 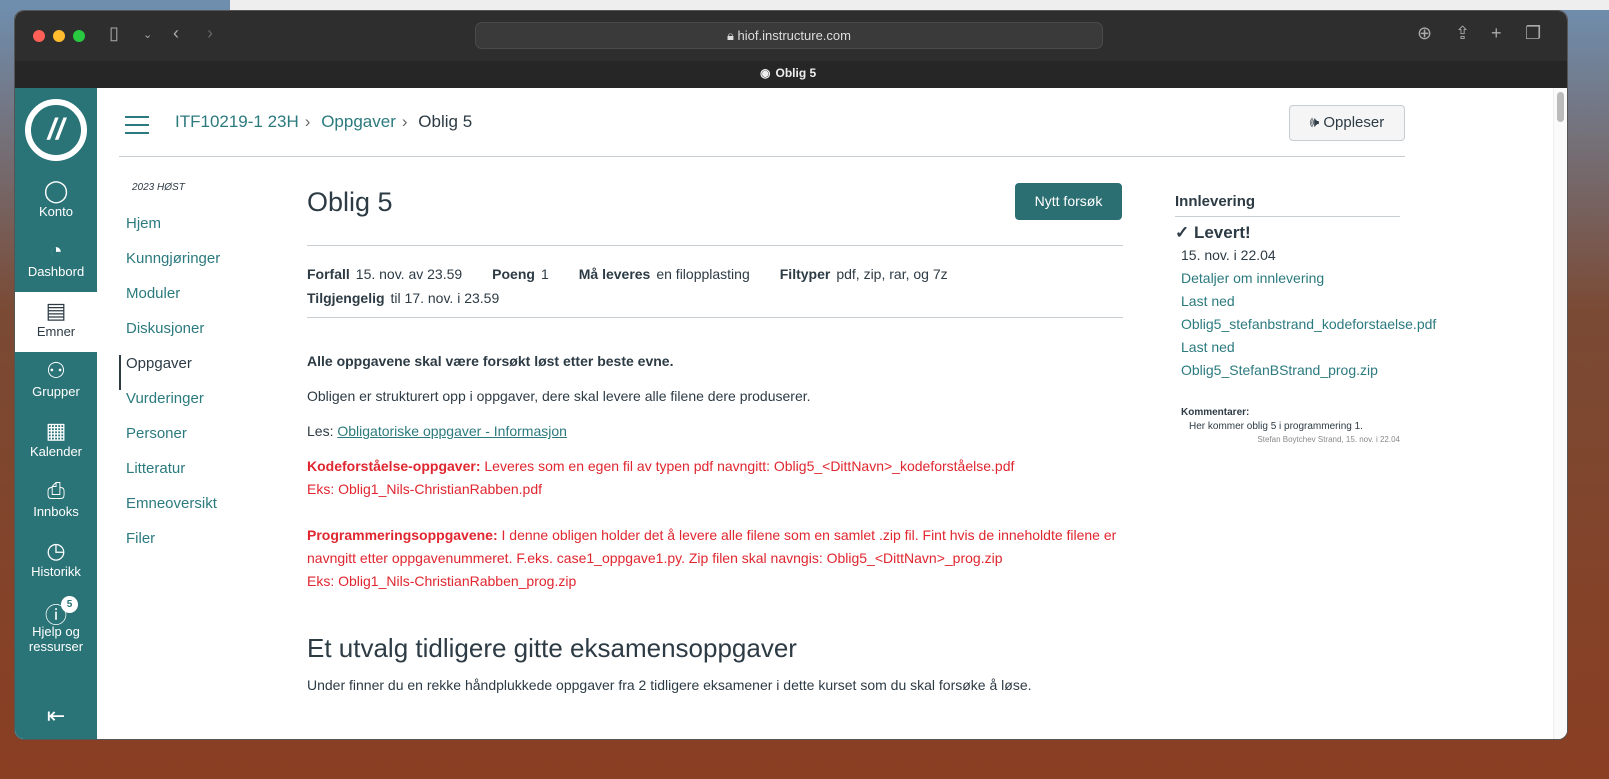 I want to click on file-link: Oblig5_StefanBStrand_prog.zip, so click(x=1287, y=370).